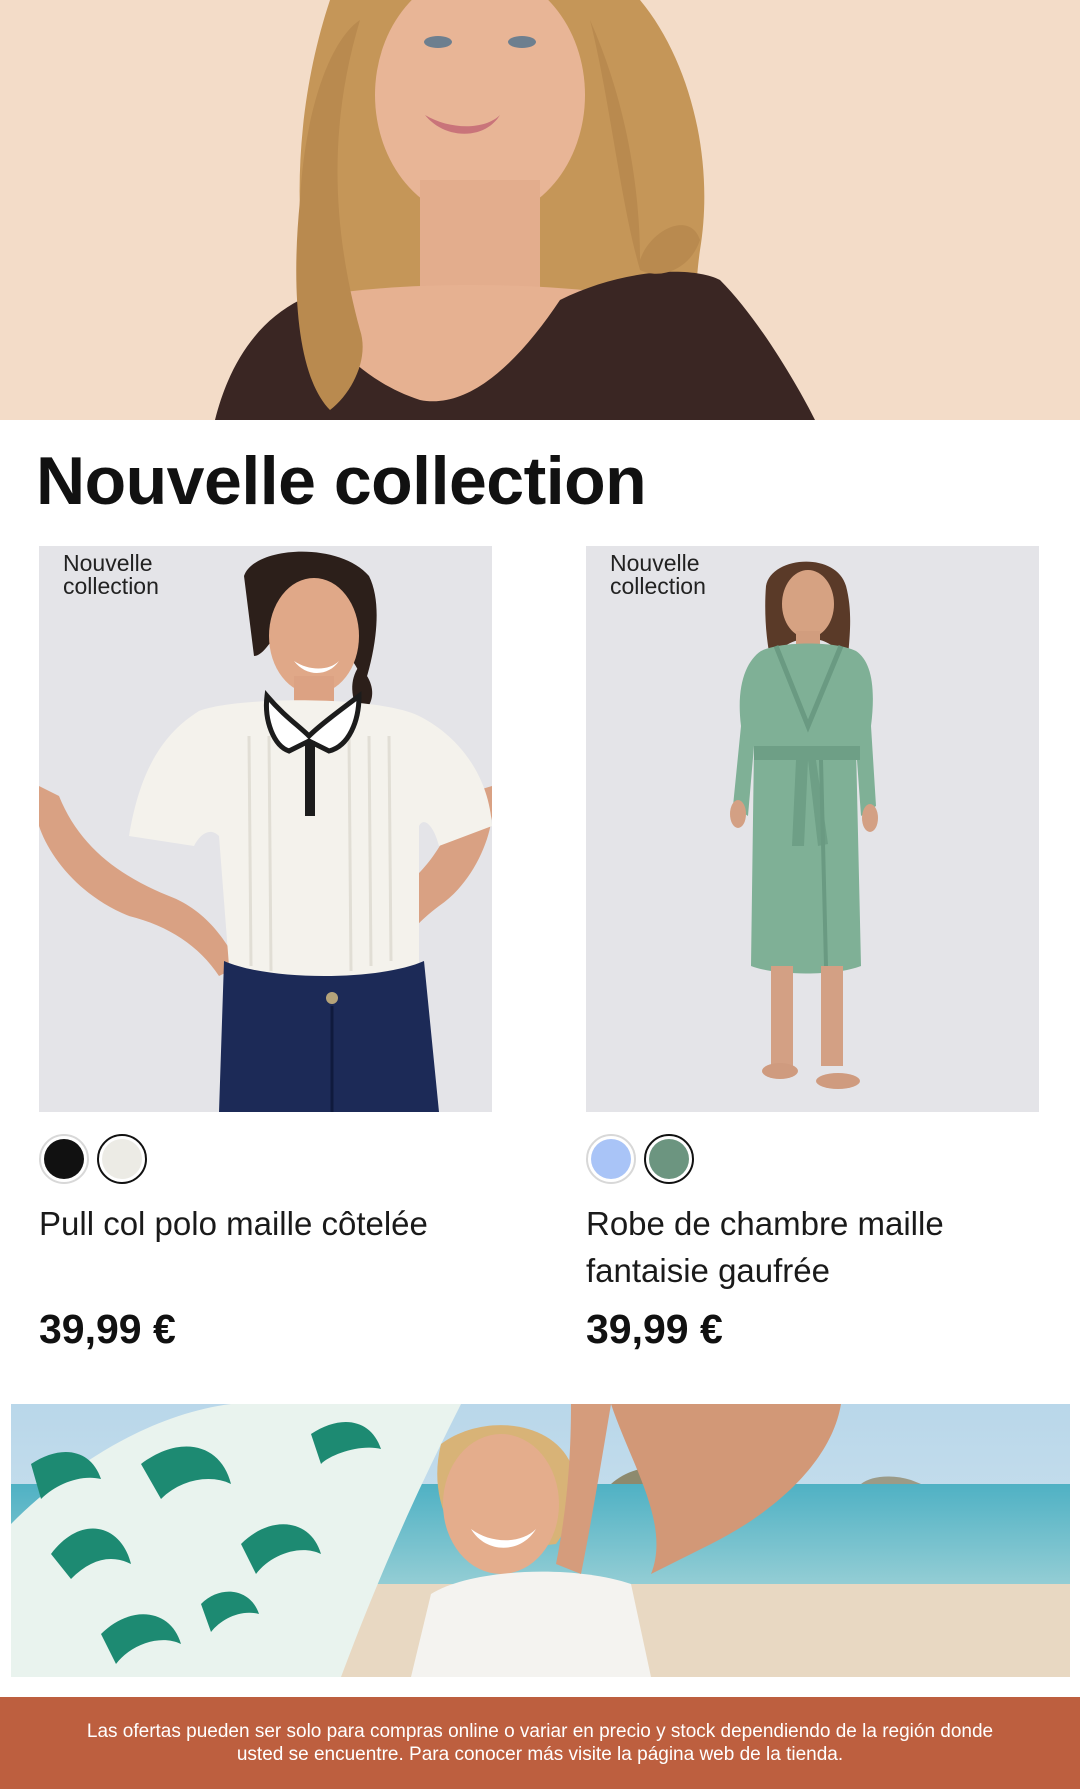  What do you see at coordinates (265, 1223) in the screenshot?
I see `product-name: Pull col polo maille côtelée` at bounding box center [265, 1223].